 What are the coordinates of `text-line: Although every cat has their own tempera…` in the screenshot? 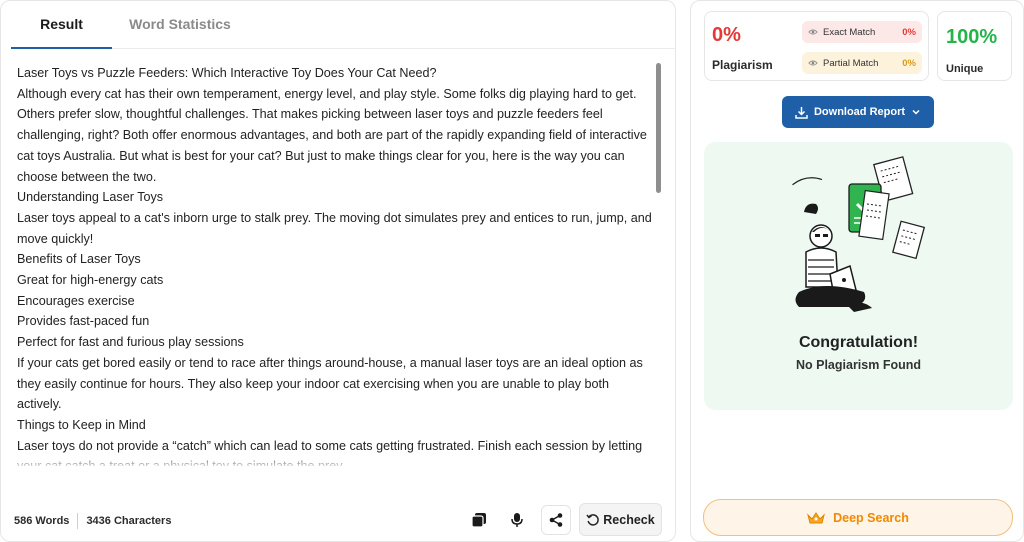 It's located at (332, 135).